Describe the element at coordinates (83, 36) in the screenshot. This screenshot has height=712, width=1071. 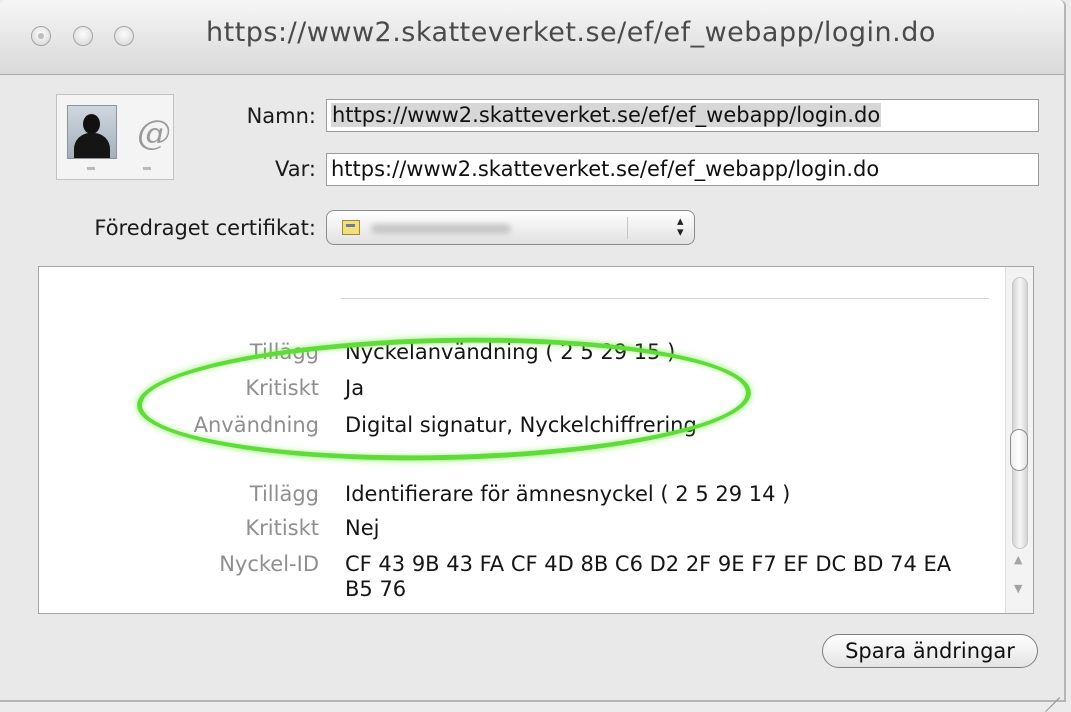
I see `minimize-button` at that location.